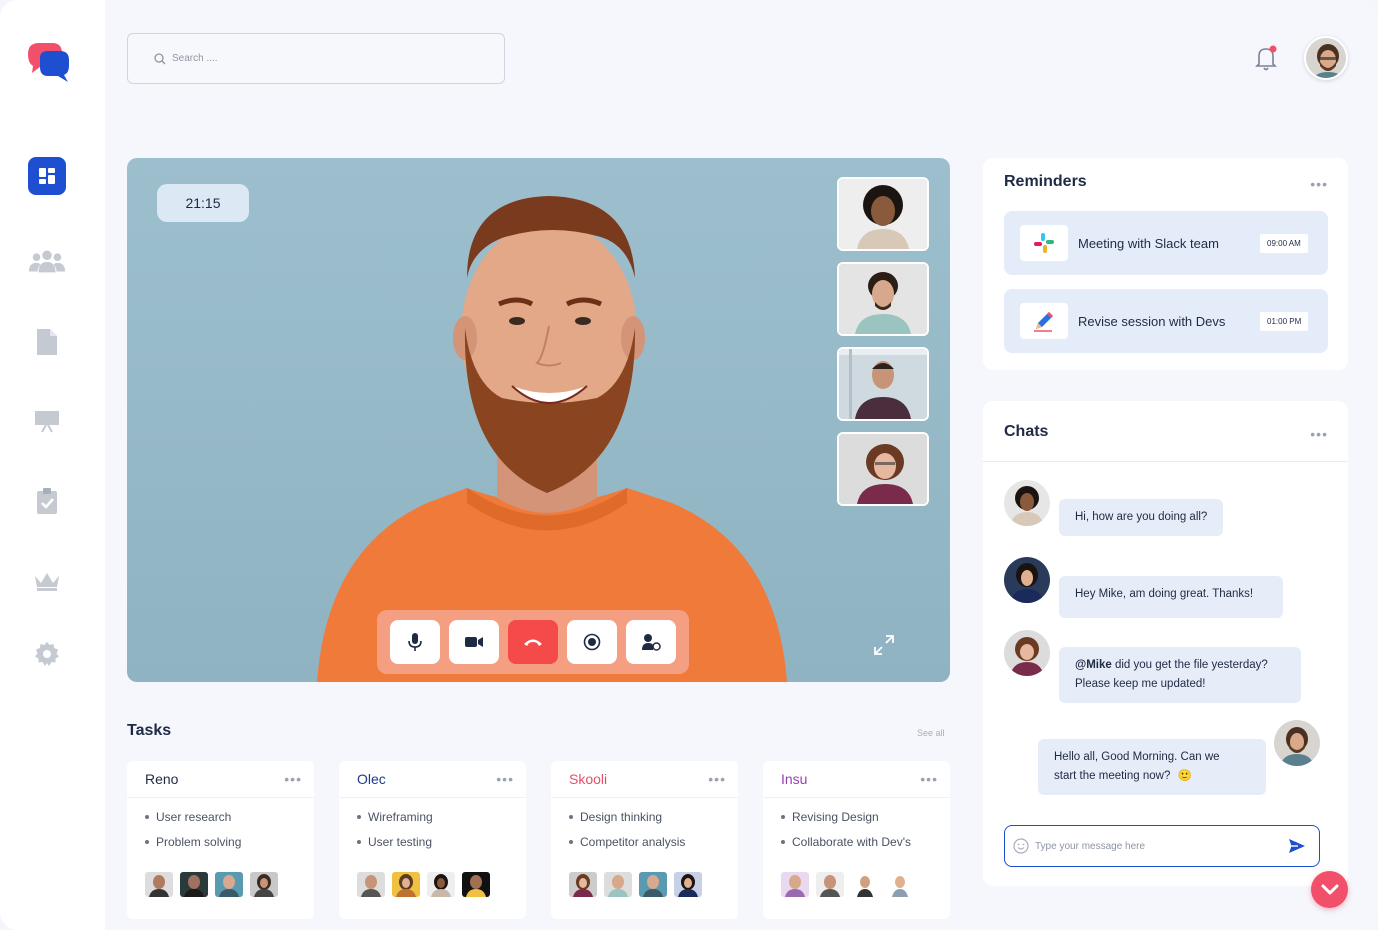  What do you see at coordinates (1137, 757) in the screenshot?
I see `chat-message-text: Hello all, Good Morning. Can we` at bounding box center [1137, 757].